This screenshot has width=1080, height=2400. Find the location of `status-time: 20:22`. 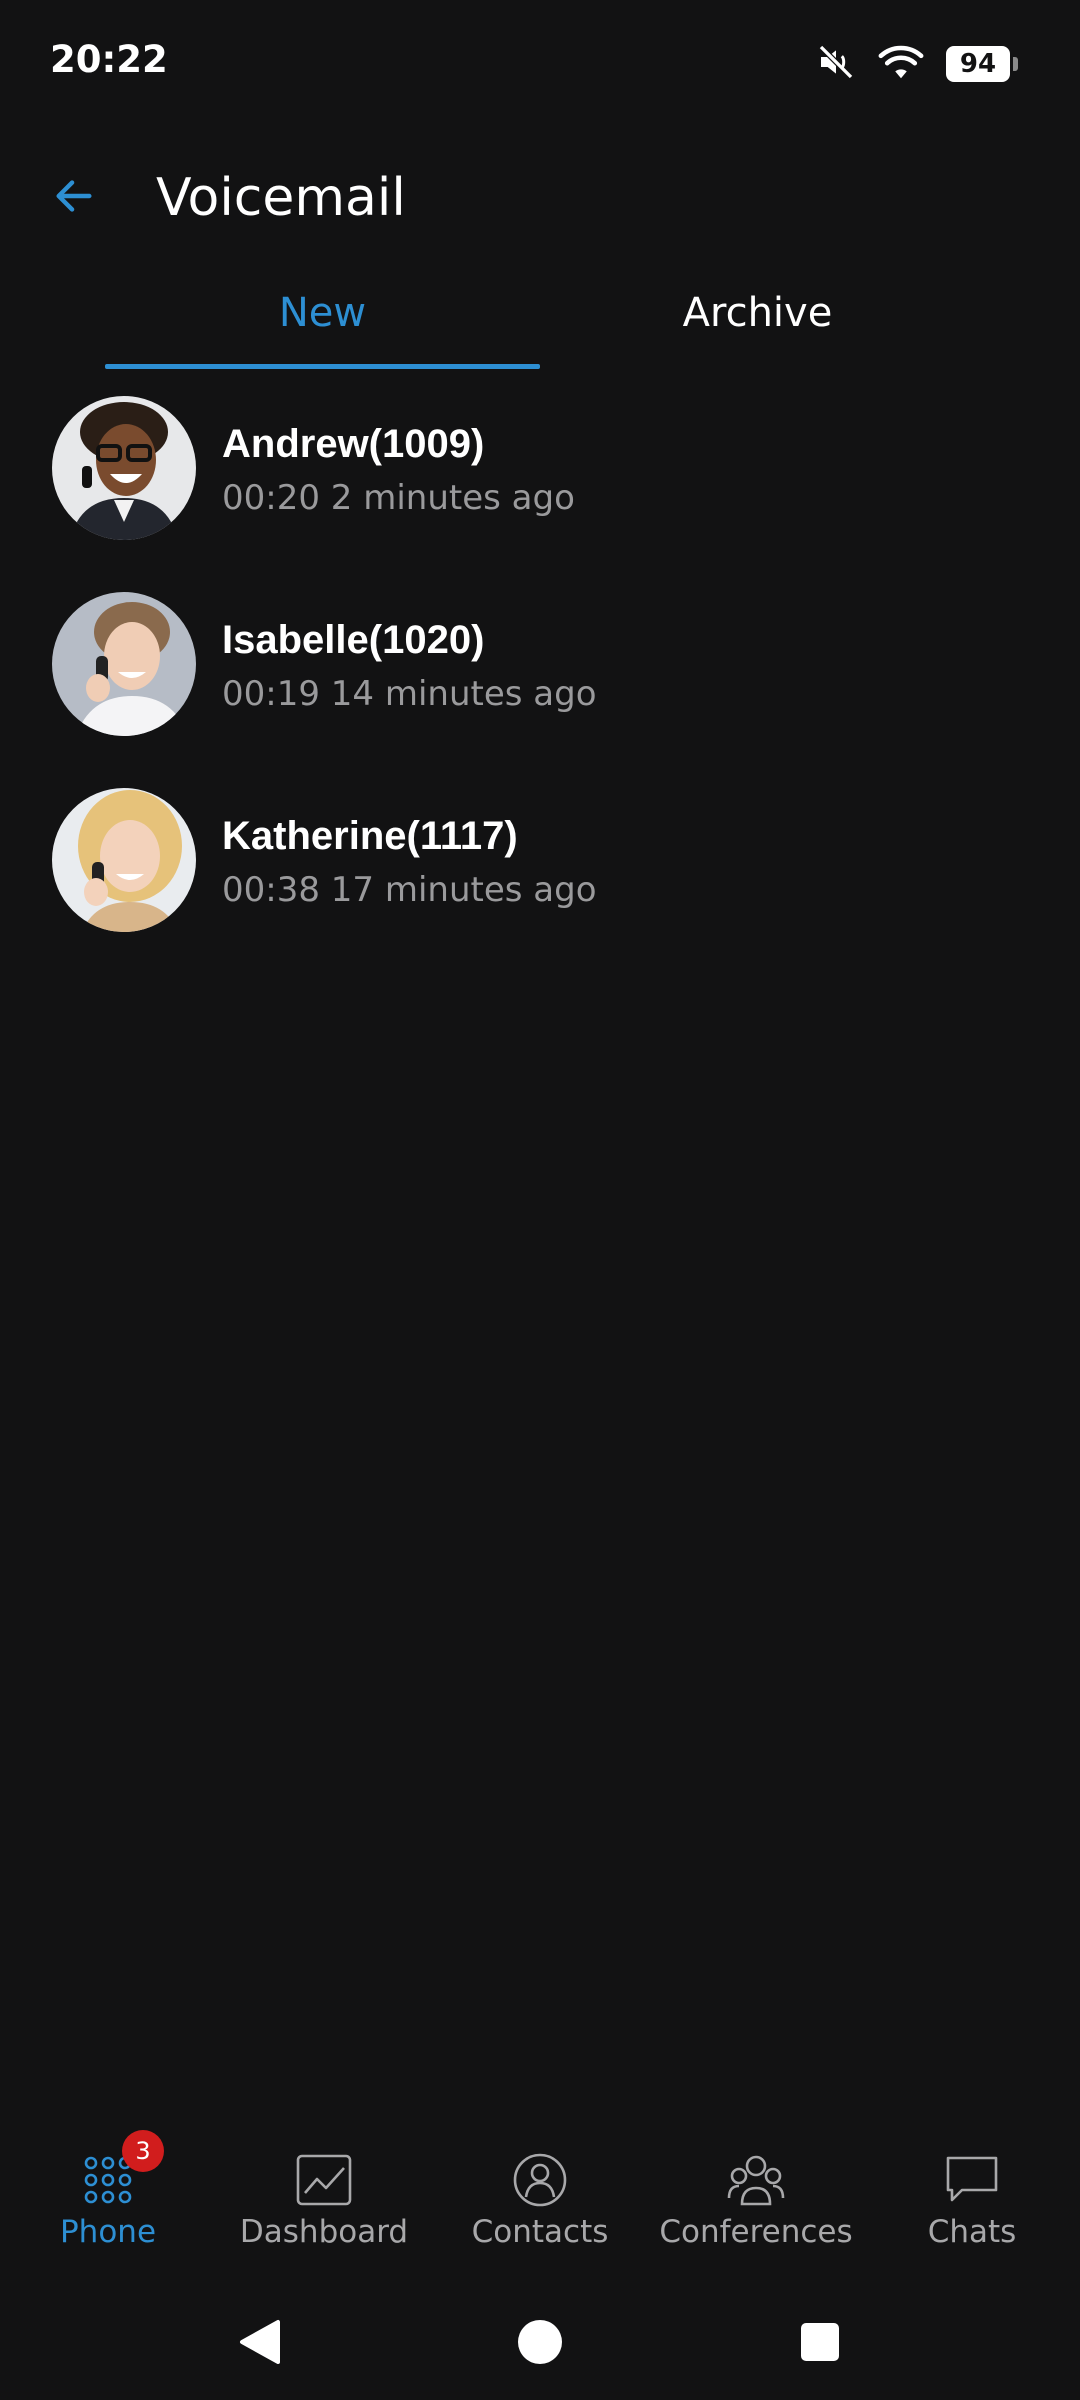

status-time: 20:22 is located at coordinates (109, 59).